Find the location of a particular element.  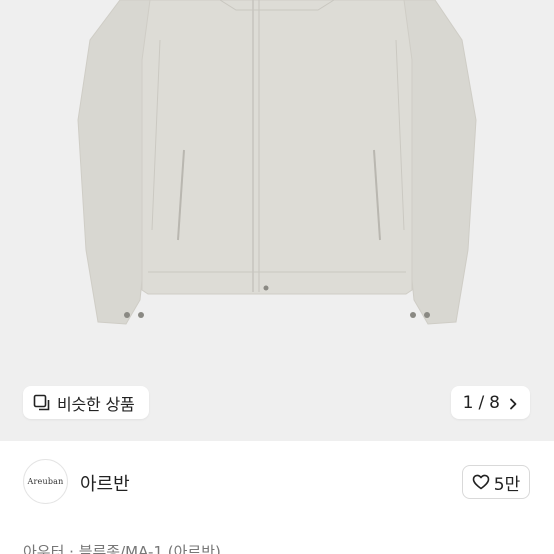

chevron-right-icon is located at coordinates (513, 403).